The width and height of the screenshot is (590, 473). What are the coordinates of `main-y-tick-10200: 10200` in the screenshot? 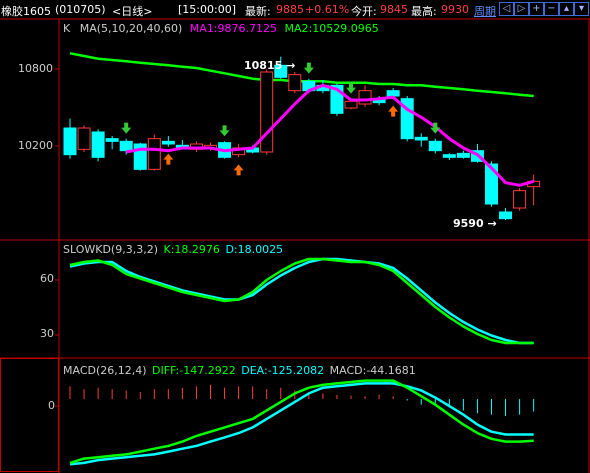 It's located at (35, 145).